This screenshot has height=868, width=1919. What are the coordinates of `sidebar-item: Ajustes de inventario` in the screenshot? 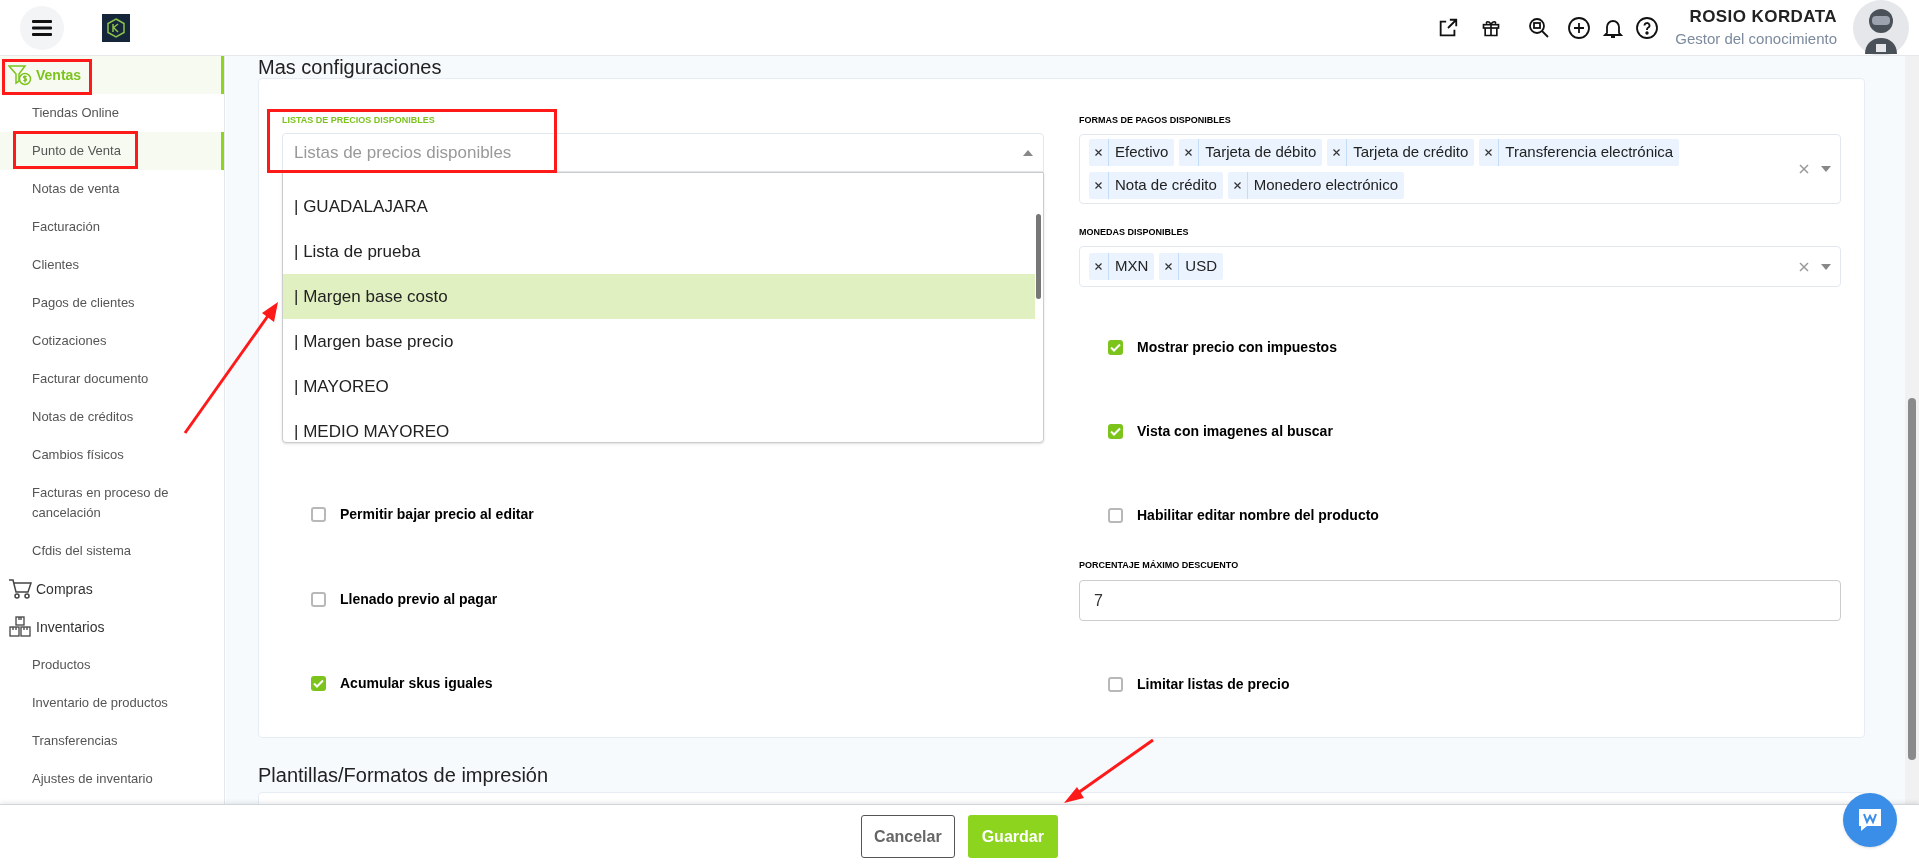 It's located at (112, 779).